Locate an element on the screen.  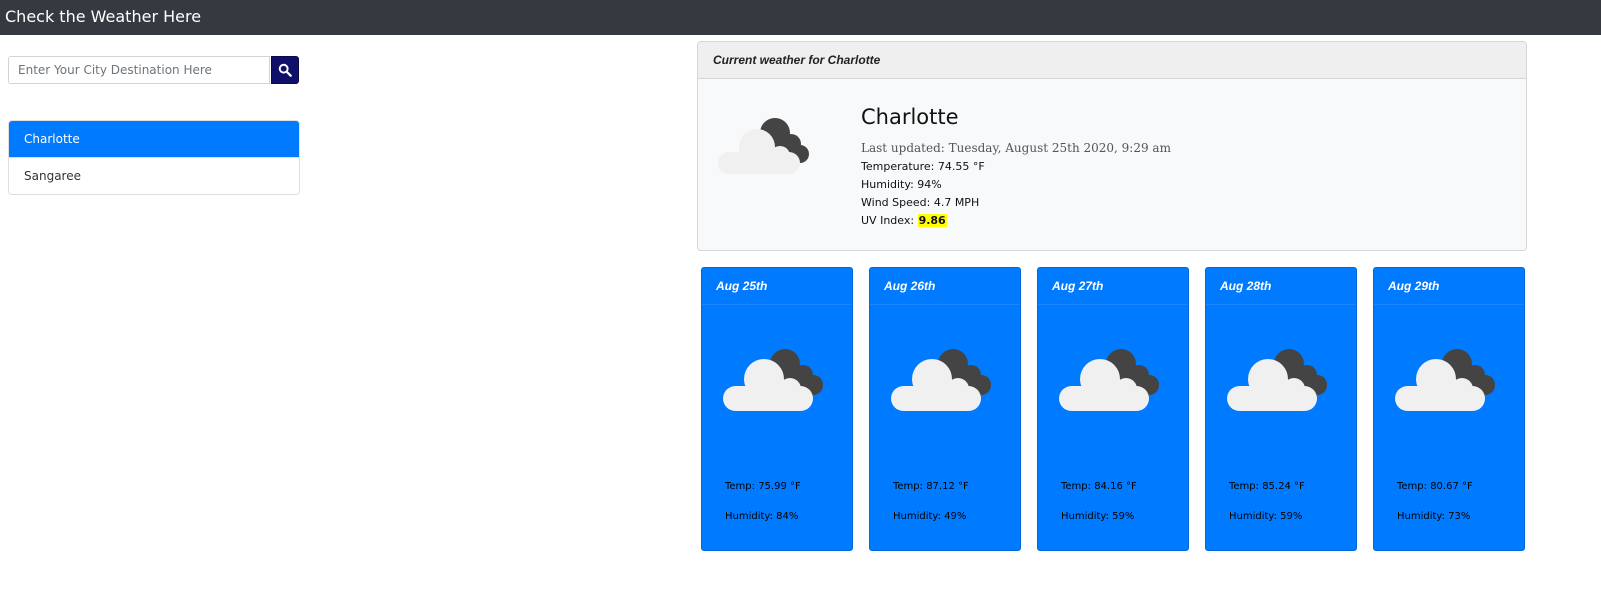
forecast-card: Aug 28th Temp: 85.24 °F Humidity: 59% is located at coordinates (1281, 409).